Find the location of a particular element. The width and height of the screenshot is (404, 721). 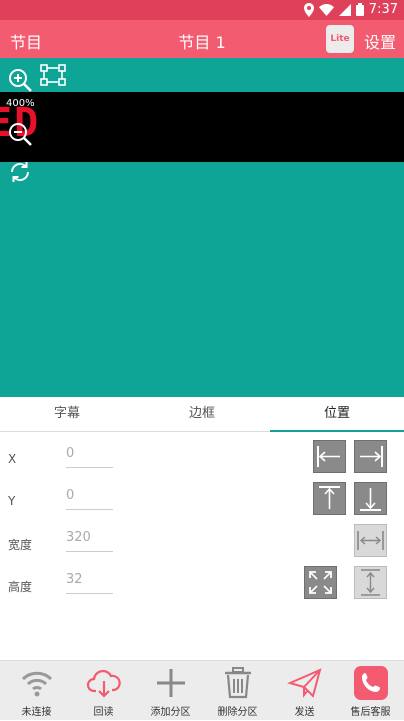

add-zone-button: 添加分区 is located at coordinates (170, 691).